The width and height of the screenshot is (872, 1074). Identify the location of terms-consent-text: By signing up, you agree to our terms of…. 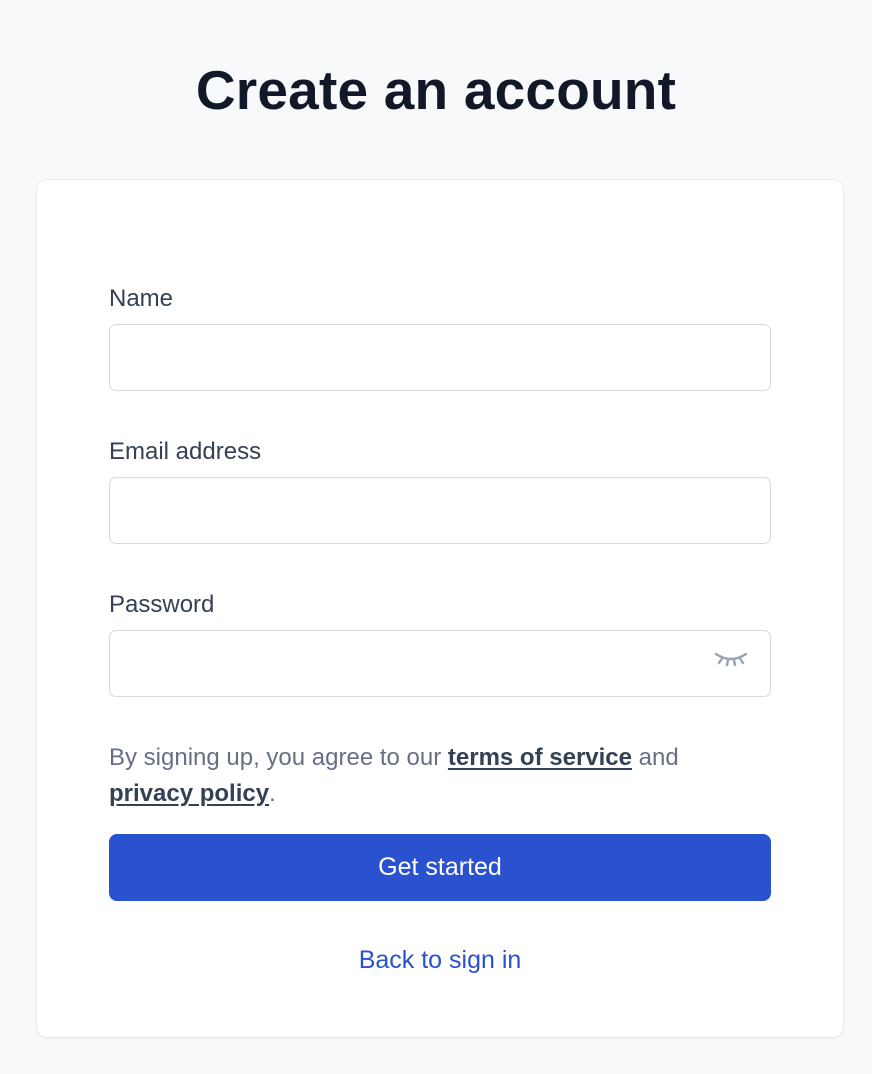
(440, 776).